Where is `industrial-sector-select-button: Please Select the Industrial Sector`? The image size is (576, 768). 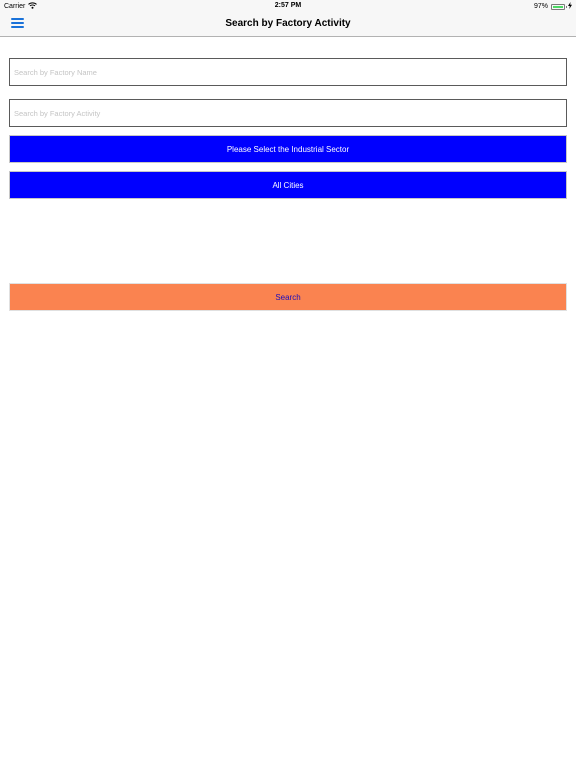
industrial-sector-select-button: Please Select the Industrial Sector is located at coordinates (288, 149).